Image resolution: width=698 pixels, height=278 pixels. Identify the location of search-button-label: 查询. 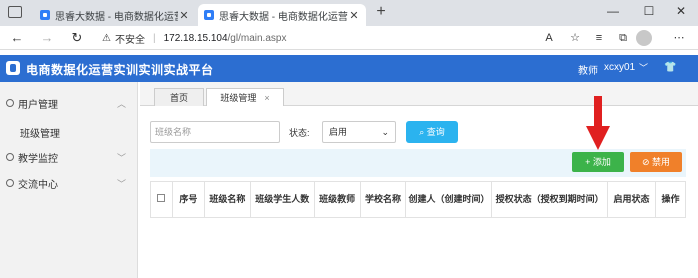
(435, 132).